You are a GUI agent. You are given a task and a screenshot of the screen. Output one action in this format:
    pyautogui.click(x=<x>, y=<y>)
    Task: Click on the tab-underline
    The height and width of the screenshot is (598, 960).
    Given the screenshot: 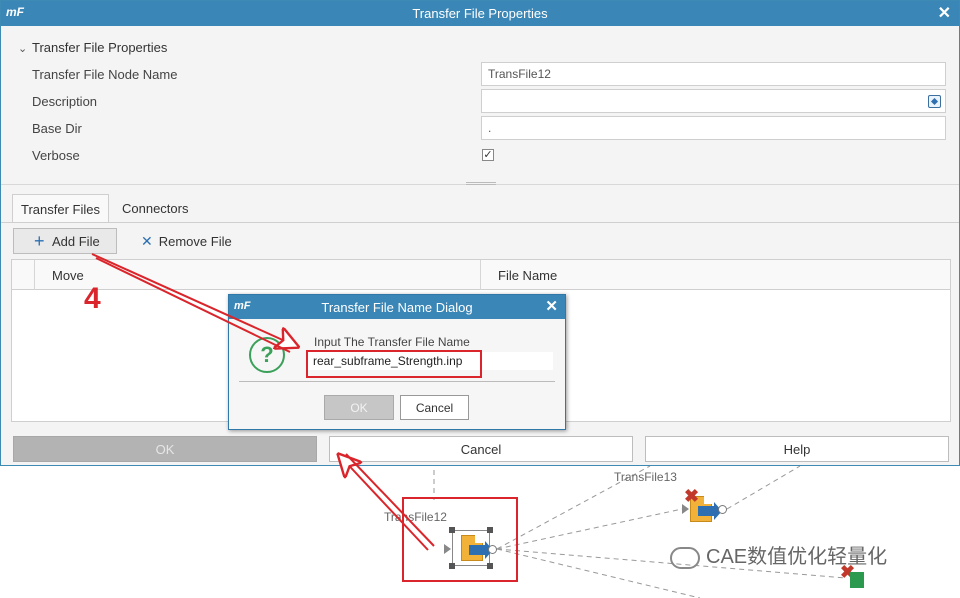 What is the action you would take?
    pyautogui.click(x=480, y=222)
    